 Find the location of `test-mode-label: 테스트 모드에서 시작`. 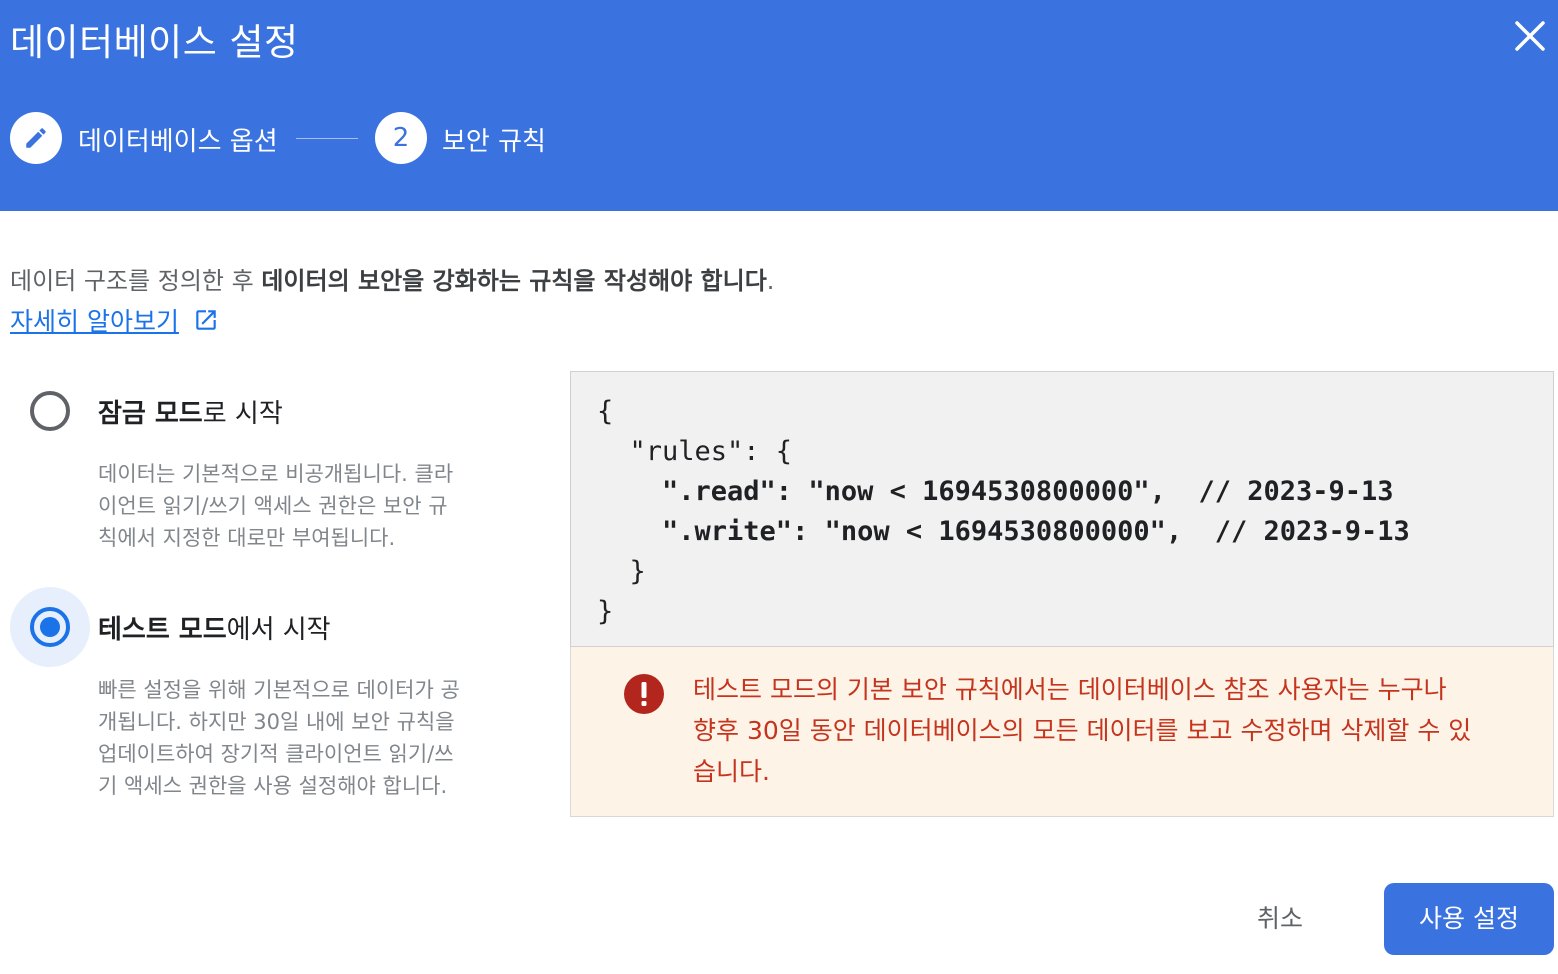

test-mode-label: 테스트 모드에서 시작 is located at coordinates (214, 627).